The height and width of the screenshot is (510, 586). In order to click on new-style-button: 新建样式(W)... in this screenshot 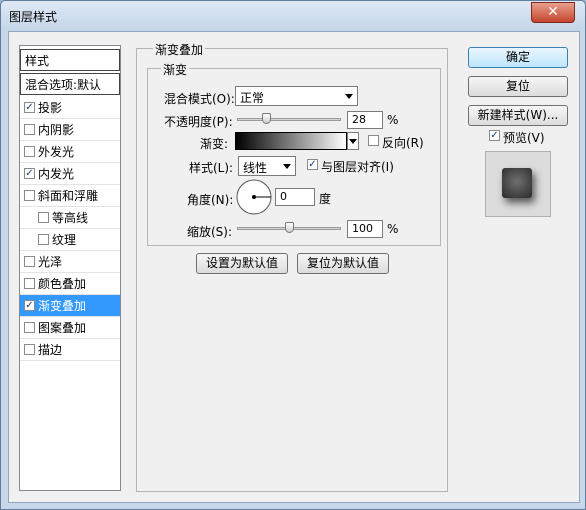, I will do `click(518, 115)`.